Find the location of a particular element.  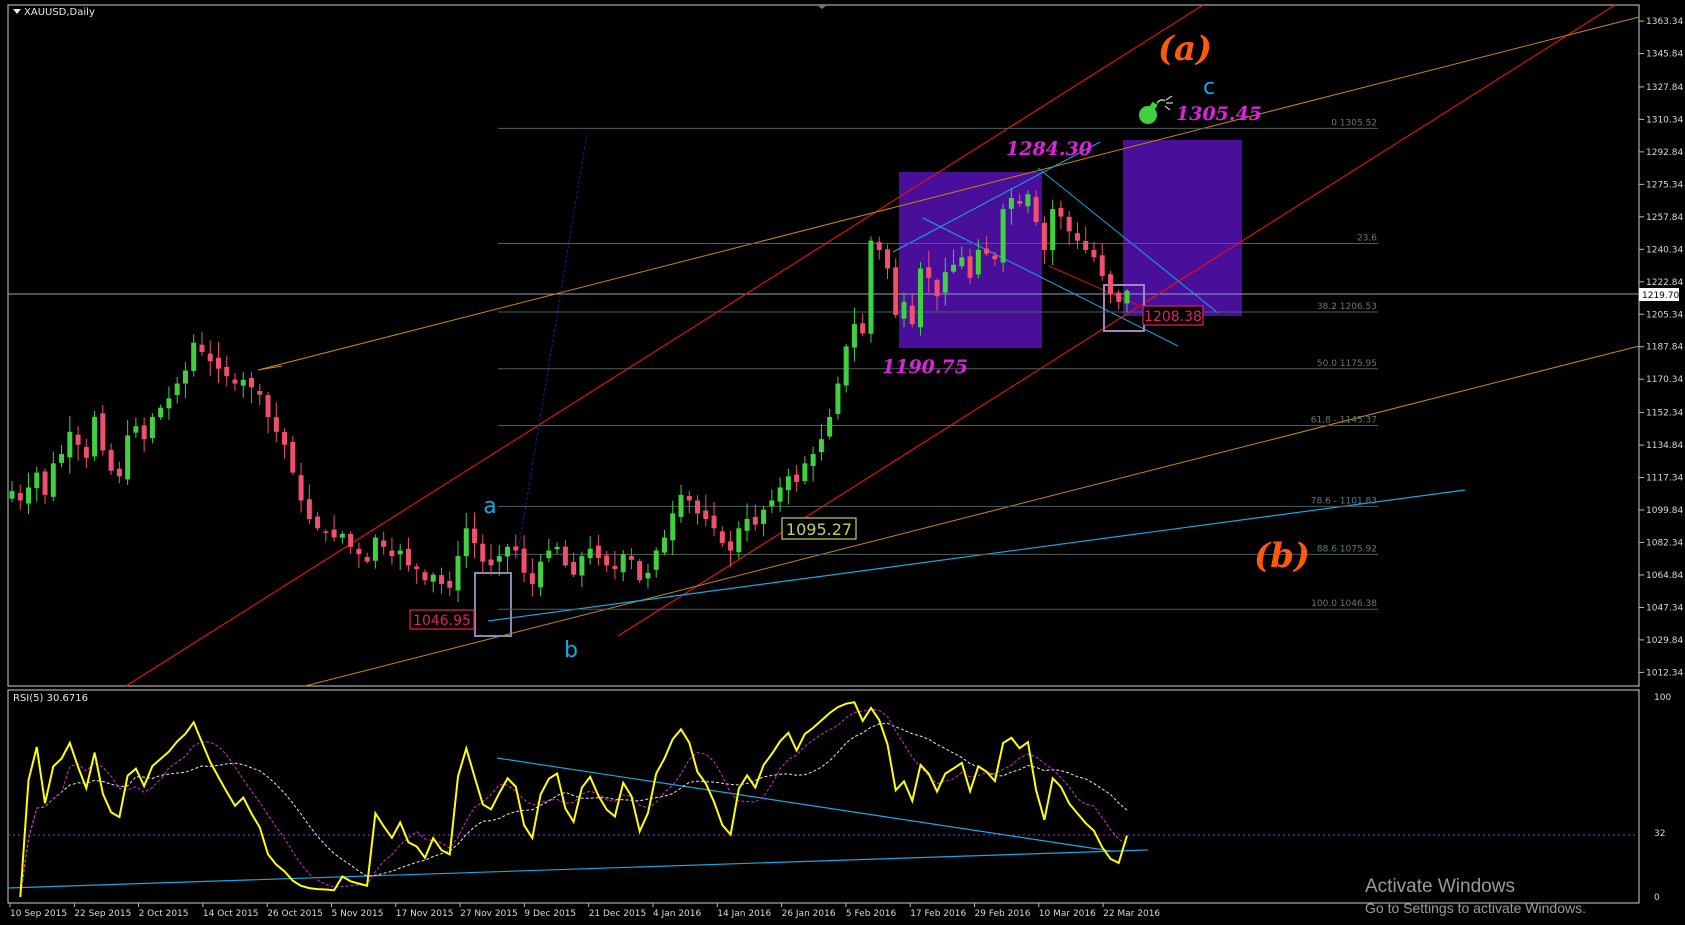

price-tick-label: 1257.84 is located at coordinates (1664, 218).